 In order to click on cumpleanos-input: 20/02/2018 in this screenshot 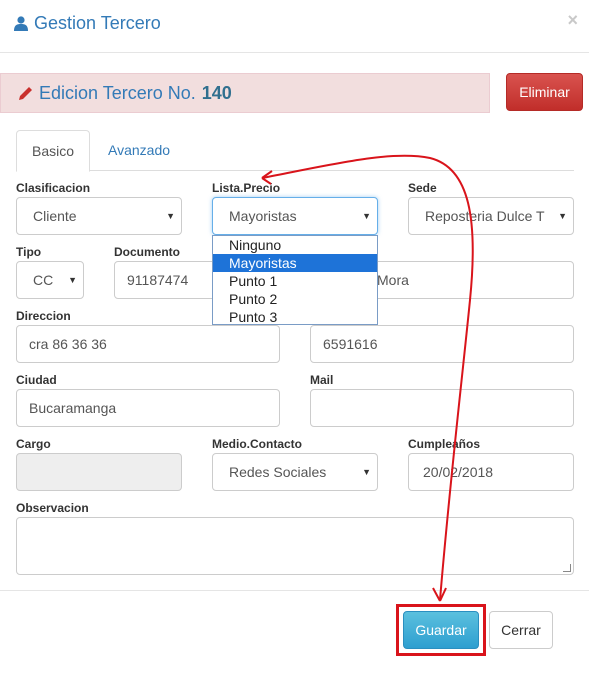, I will do `click(491, 472)`.